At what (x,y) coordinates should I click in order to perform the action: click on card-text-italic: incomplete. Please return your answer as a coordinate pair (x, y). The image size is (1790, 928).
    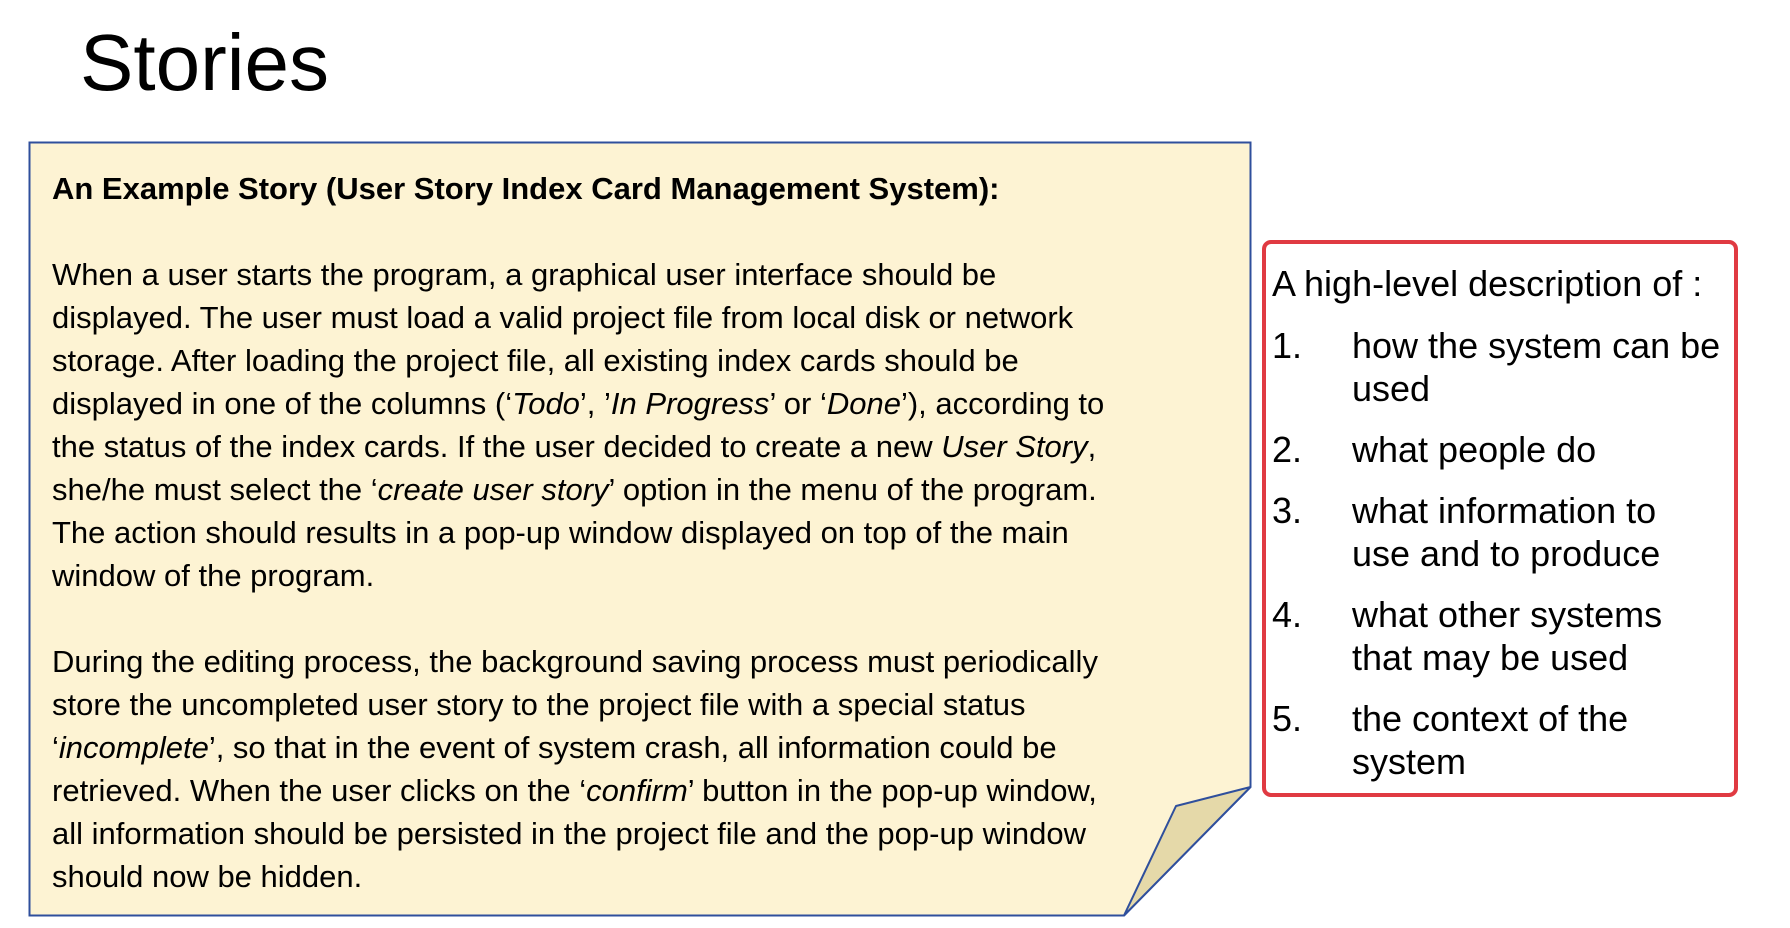
    Looking at the image, I should click on (133, 747).